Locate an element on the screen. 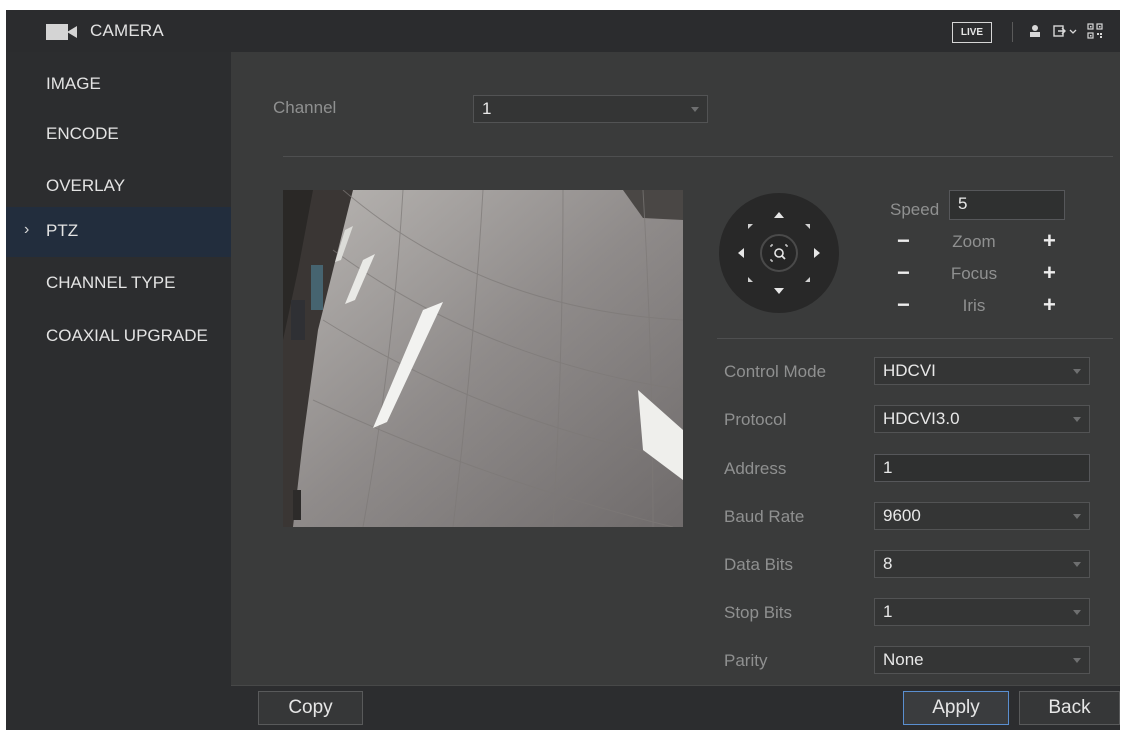 The image size is (1145, 730). sidebar-item-coaxial-upgrade: COAXIAL UPGRADE is located at coordinates (118, 337).